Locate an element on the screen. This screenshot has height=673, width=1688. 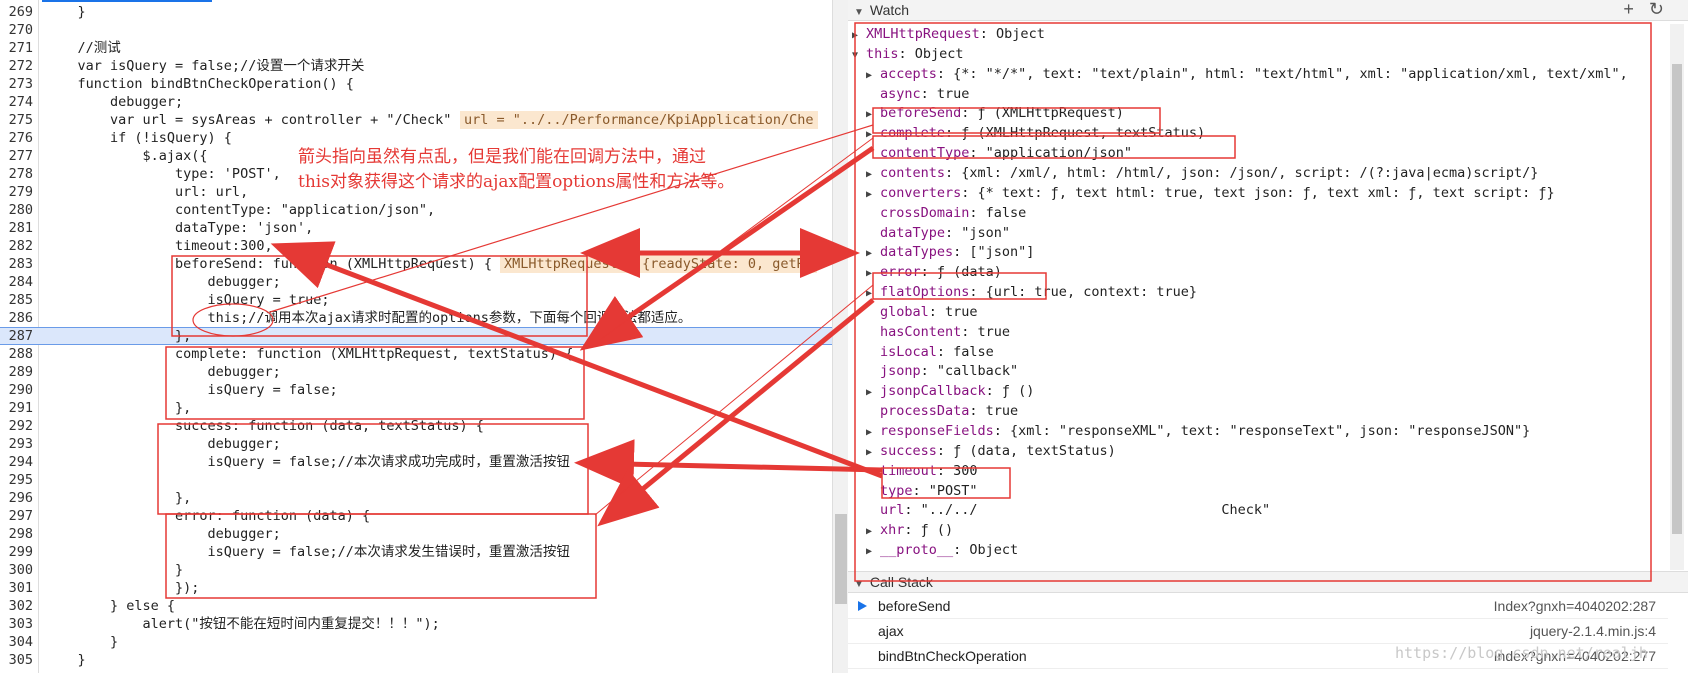
line-number: 286 is located at coordinates (16, 318).